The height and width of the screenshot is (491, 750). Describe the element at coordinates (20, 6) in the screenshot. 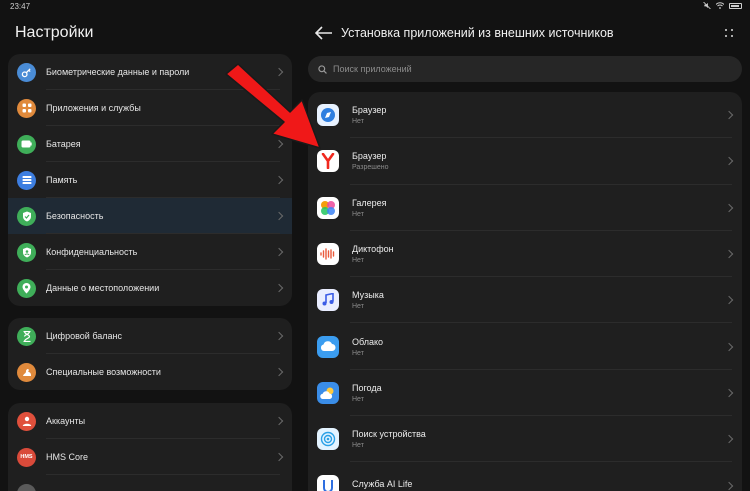

I see `status-time: 23:47` at that location.